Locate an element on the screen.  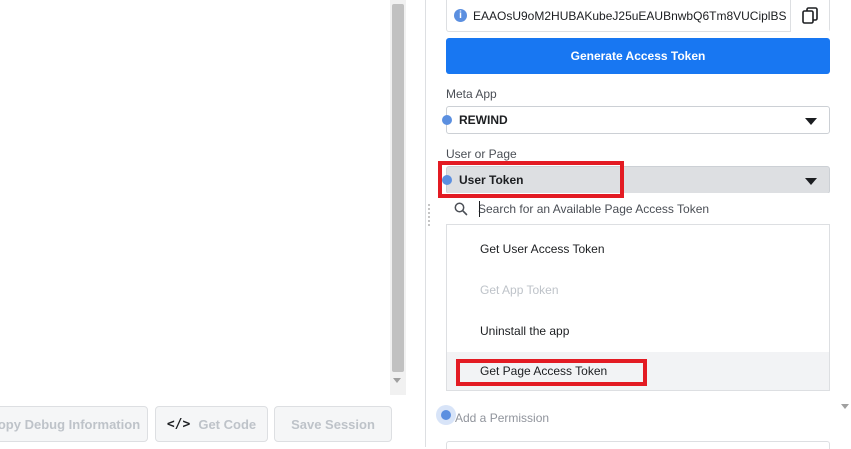
right-scrollbar is located at coordinates (845, 223).